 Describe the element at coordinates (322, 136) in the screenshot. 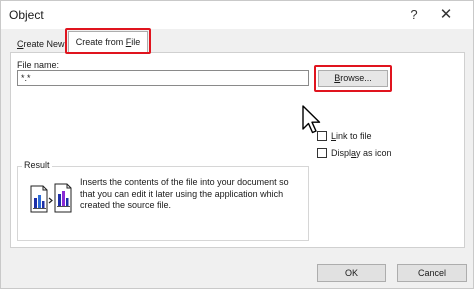

I see `link-to-file-checkbox` at that location.